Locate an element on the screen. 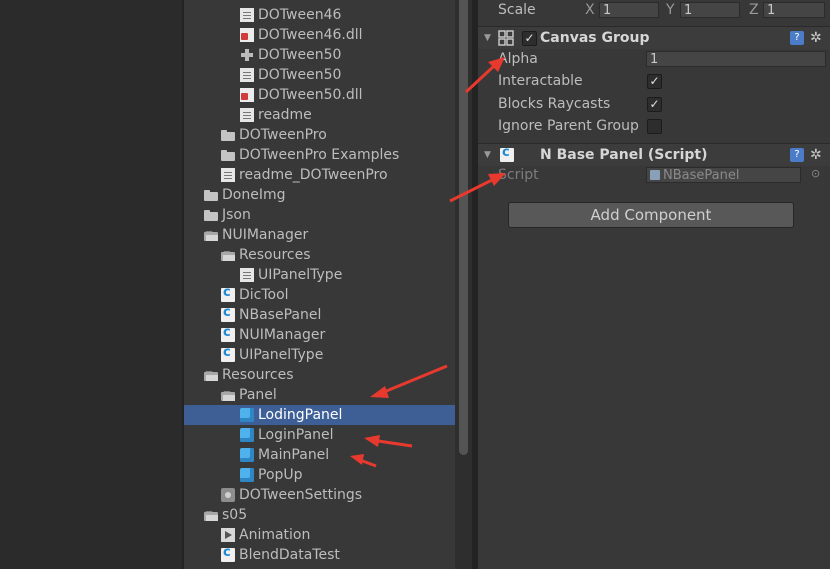 The image size is (830, 569). annotation-arrow-panel-folder is located at coordinates (409, 381).